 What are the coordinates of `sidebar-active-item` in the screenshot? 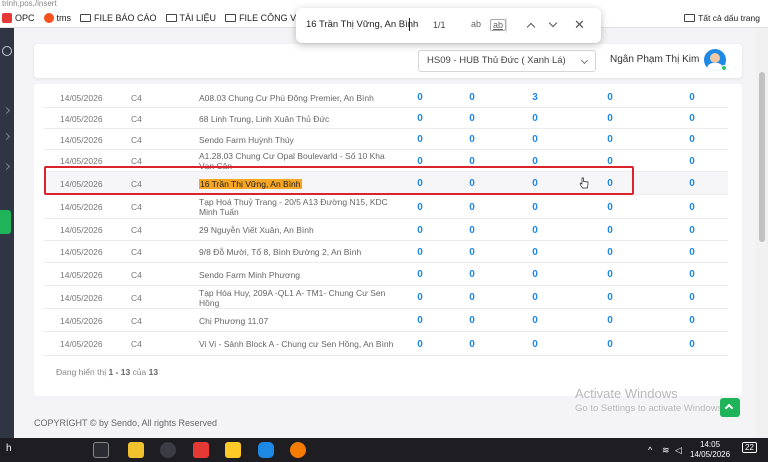 It's located at (5, 222).